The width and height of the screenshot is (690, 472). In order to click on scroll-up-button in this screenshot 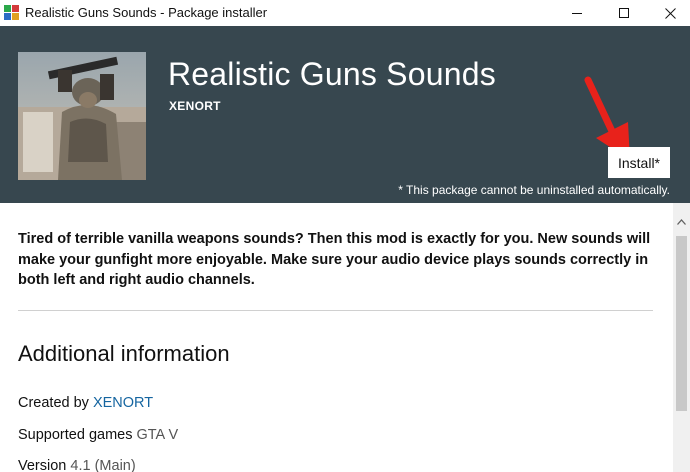, I will do `click(681, 221)`.